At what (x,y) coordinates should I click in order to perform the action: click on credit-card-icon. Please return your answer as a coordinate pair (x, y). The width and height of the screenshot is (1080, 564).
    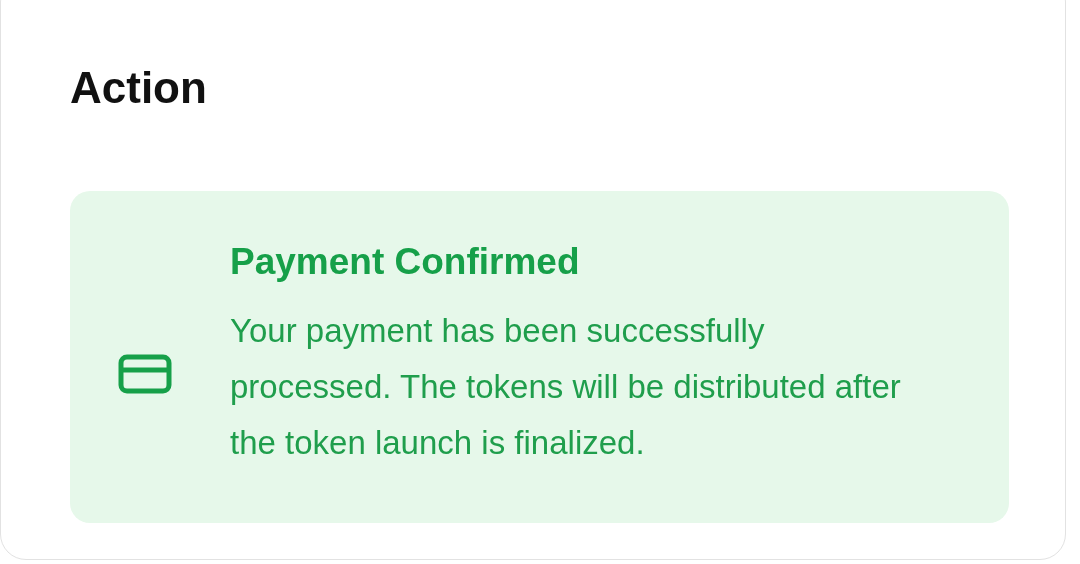
    Looking at the image, I should click on (145, 374).